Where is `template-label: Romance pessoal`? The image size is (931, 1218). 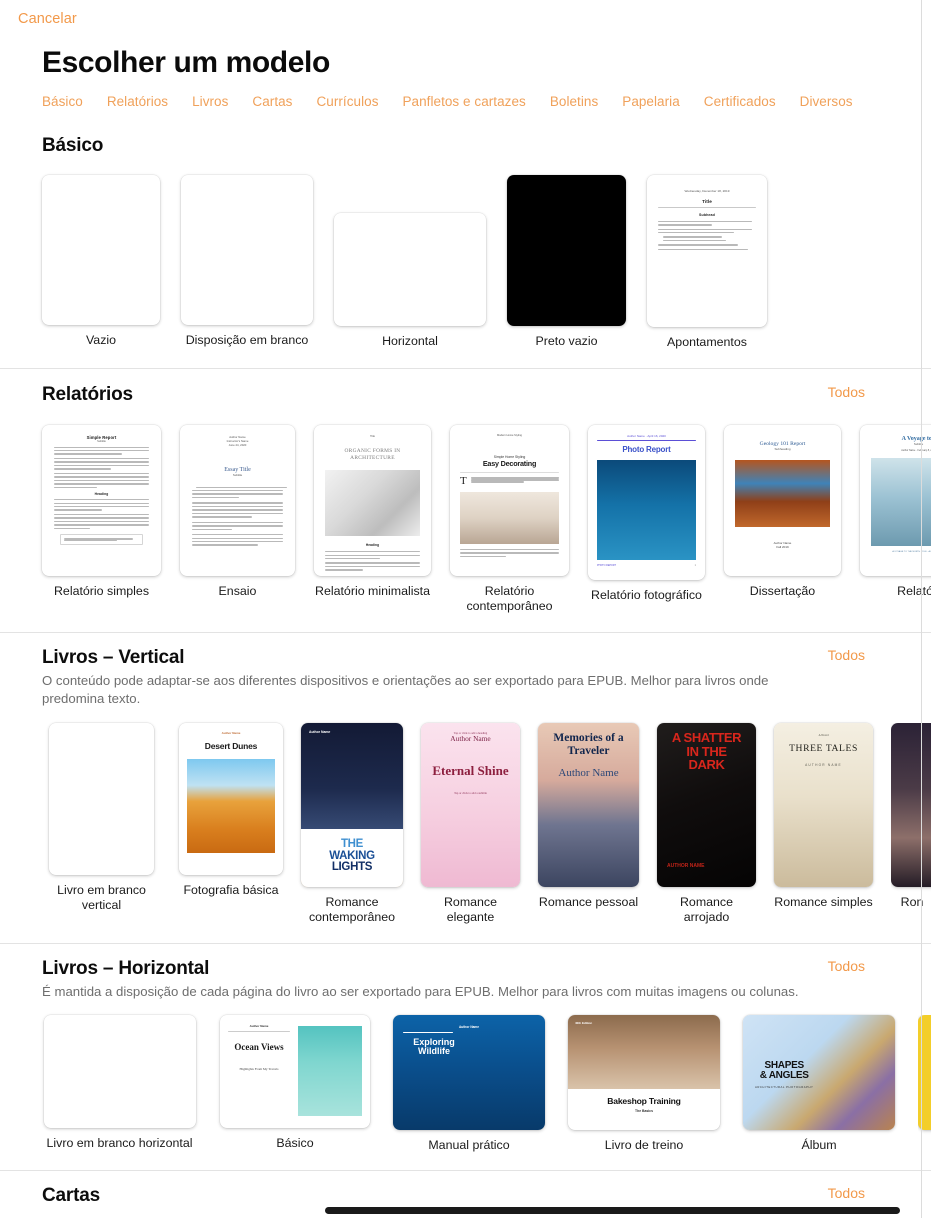
template-label: Romance pessoal is located at coordinates (588, 901).